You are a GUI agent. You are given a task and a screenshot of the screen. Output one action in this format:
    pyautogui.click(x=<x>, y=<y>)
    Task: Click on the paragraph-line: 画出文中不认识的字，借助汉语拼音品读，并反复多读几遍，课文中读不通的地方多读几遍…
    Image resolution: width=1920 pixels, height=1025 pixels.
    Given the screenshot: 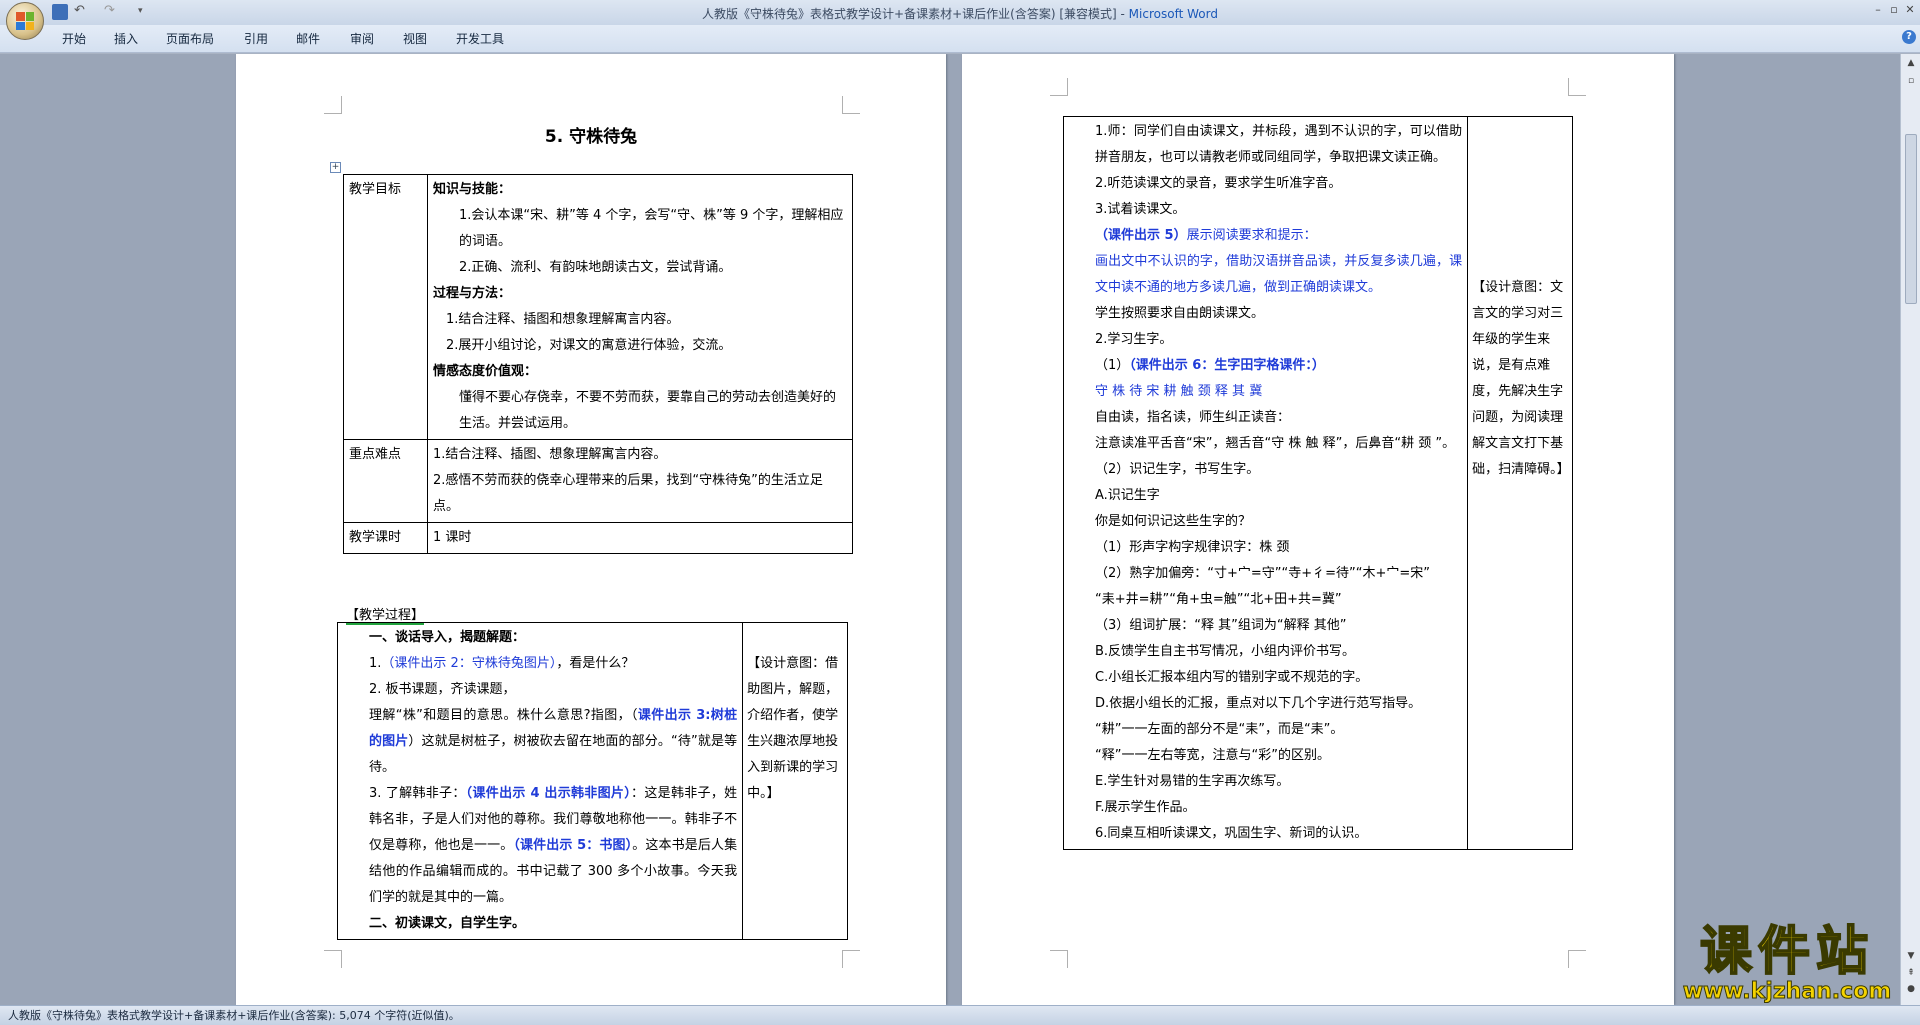 What is the action you would take?
    pyautogui.click(x=1265, y=275)
    